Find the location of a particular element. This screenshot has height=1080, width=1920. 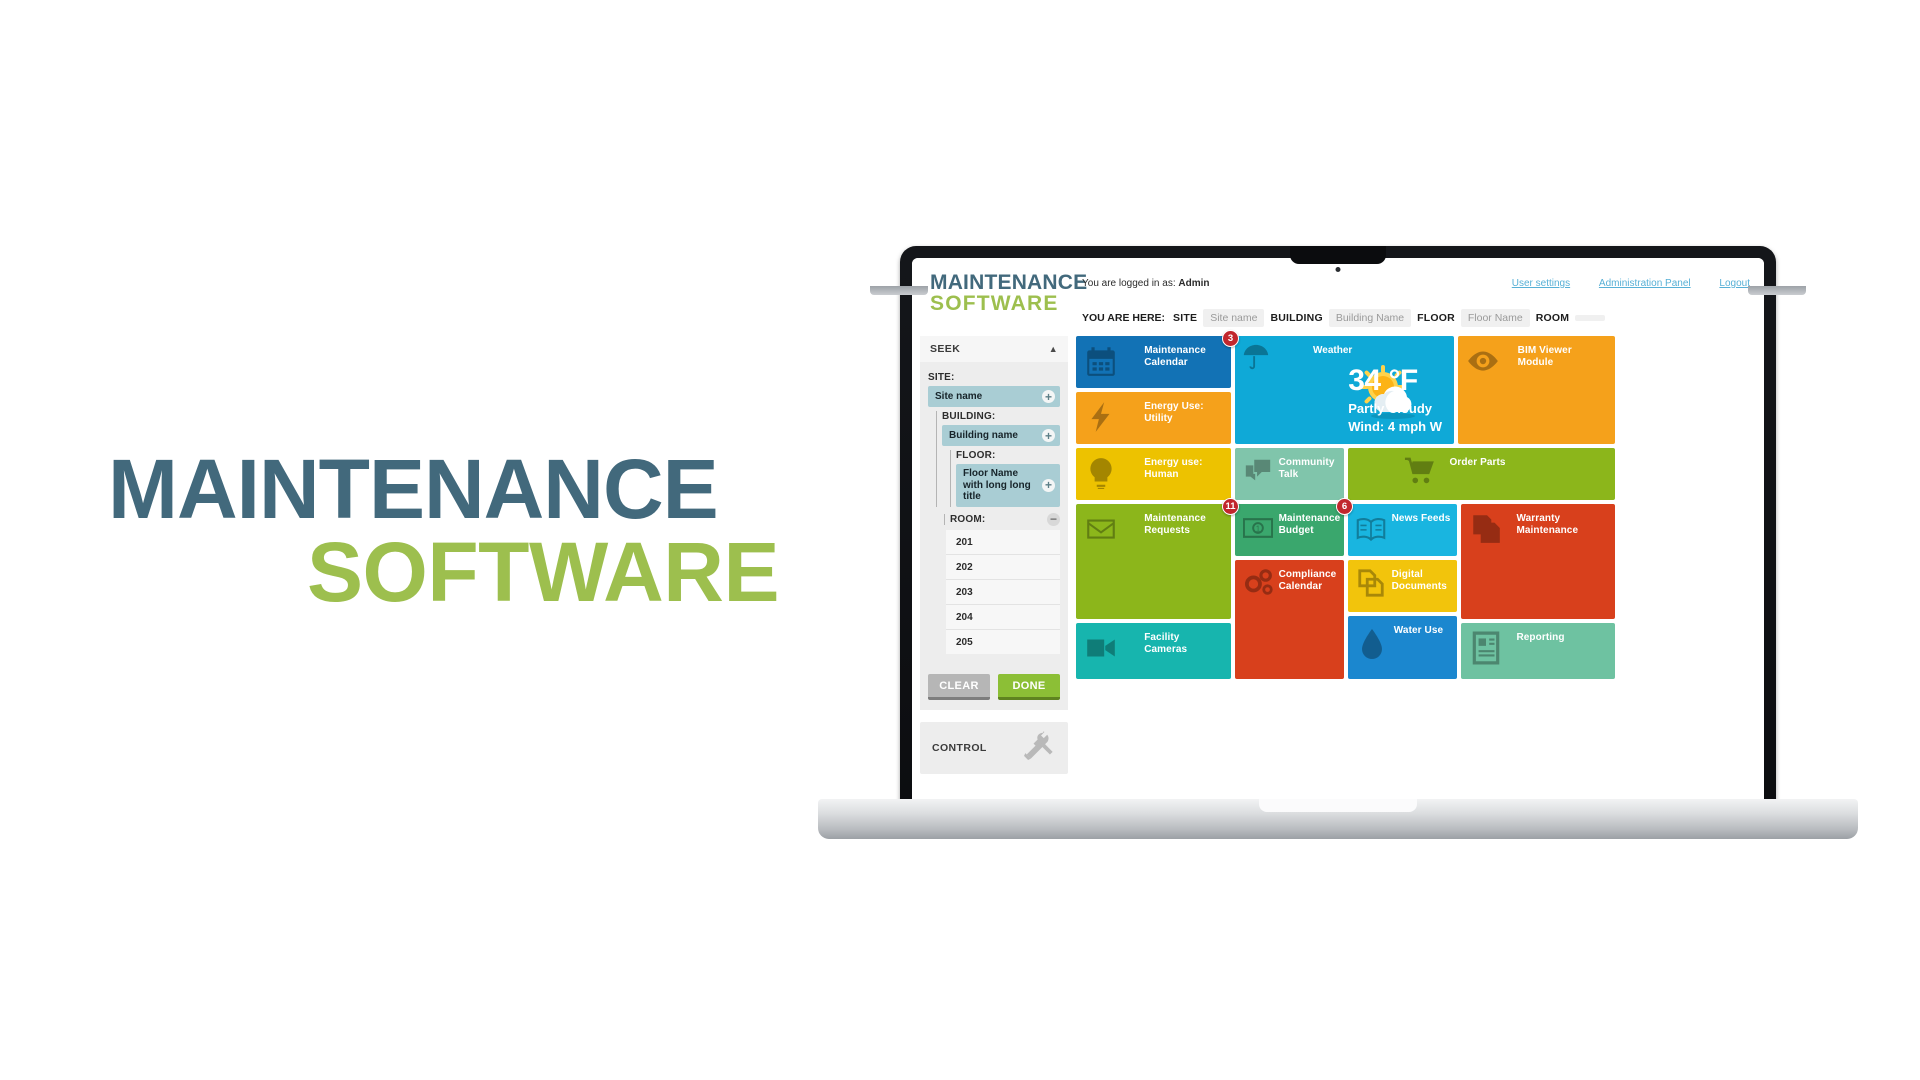

caret-up-icon: ▲ is located at coordinates (1053, 349).